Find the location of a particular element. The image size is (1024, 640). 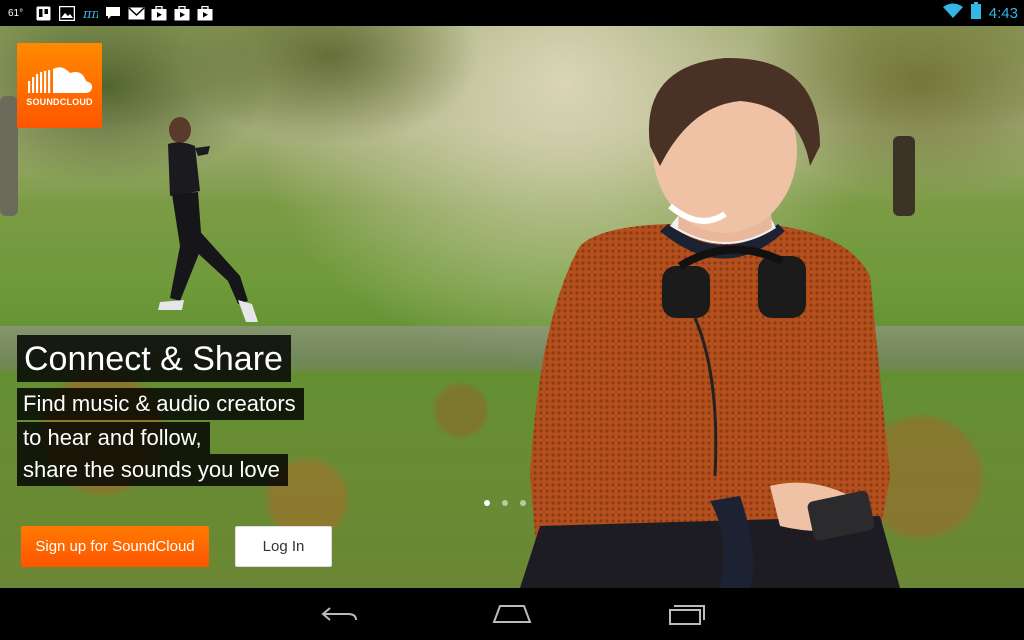

hero-headline: Connect & Share is located at coordinates (154, 358).